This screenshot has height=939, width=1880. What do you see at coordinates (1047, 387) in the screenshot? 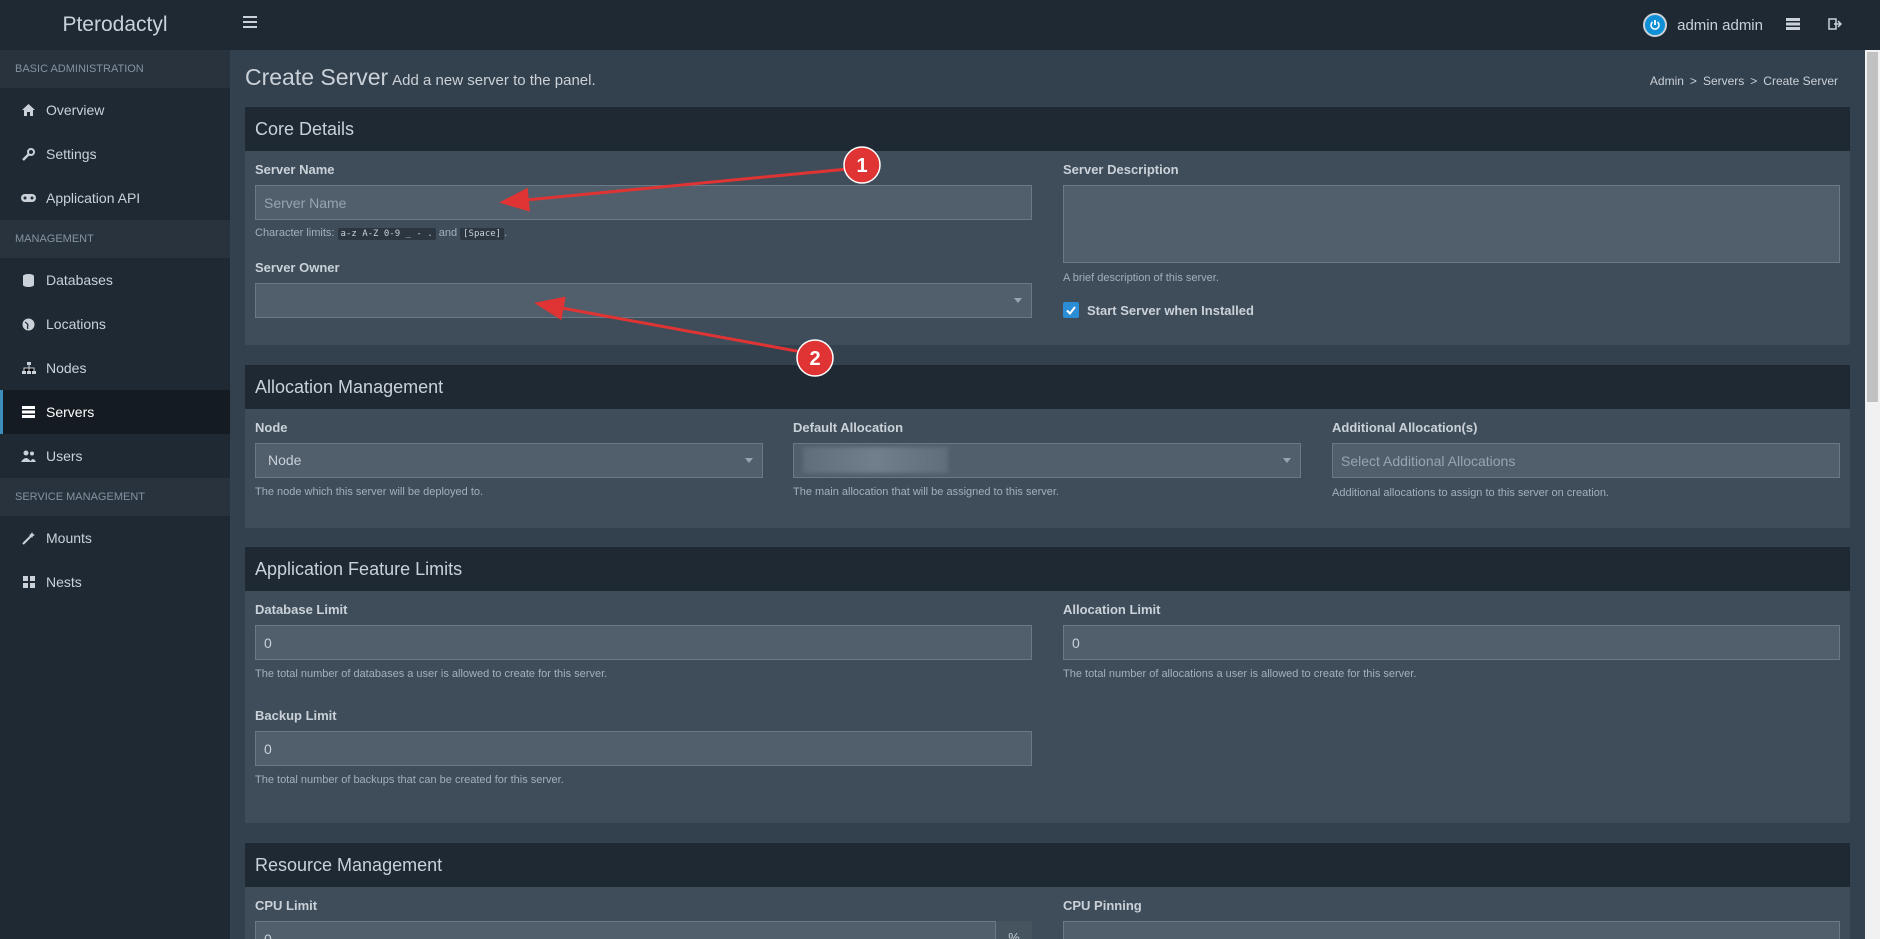
I see `allocation-management-header: Allocation Management` at bounding box center [1047, 387].